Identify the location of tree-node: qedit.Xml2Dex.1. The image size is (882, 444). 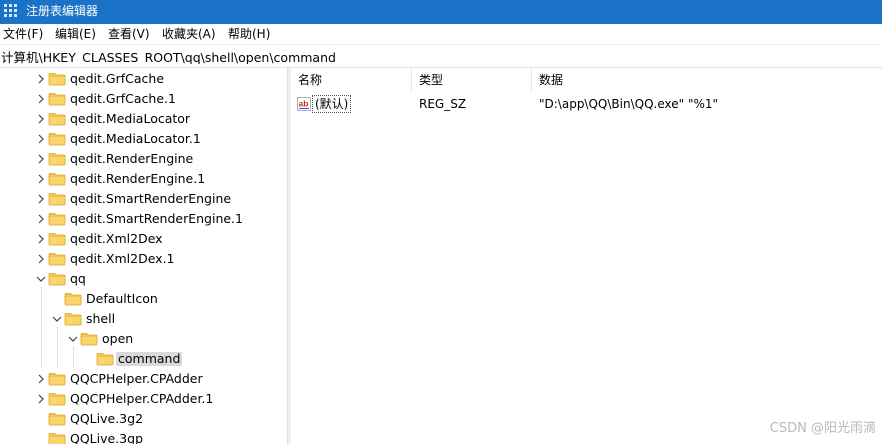
(141, 259).